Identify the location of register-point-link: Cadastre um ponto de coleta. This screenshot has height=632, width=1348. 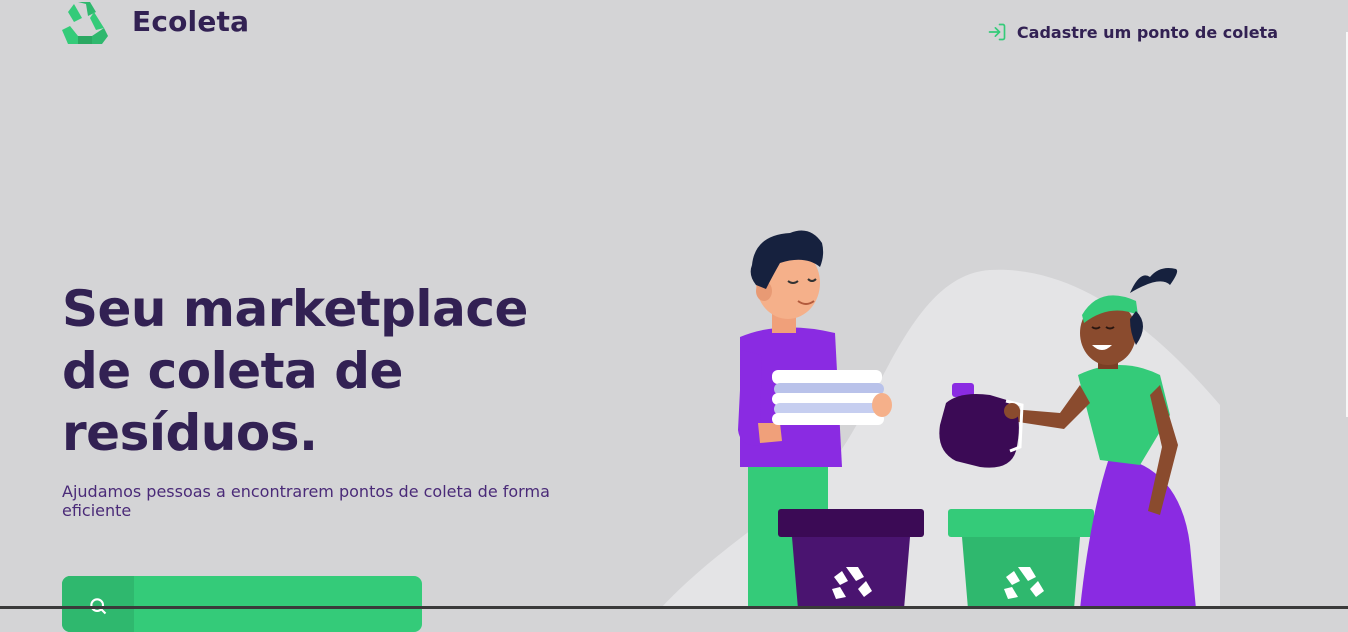
(1132, 32).